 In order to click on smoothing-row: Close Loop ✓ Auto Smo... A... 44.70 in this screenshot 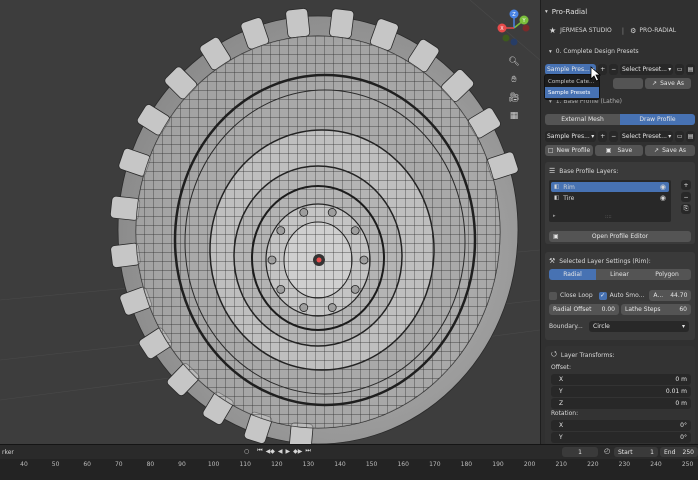, I will do `click(620, 295)`.